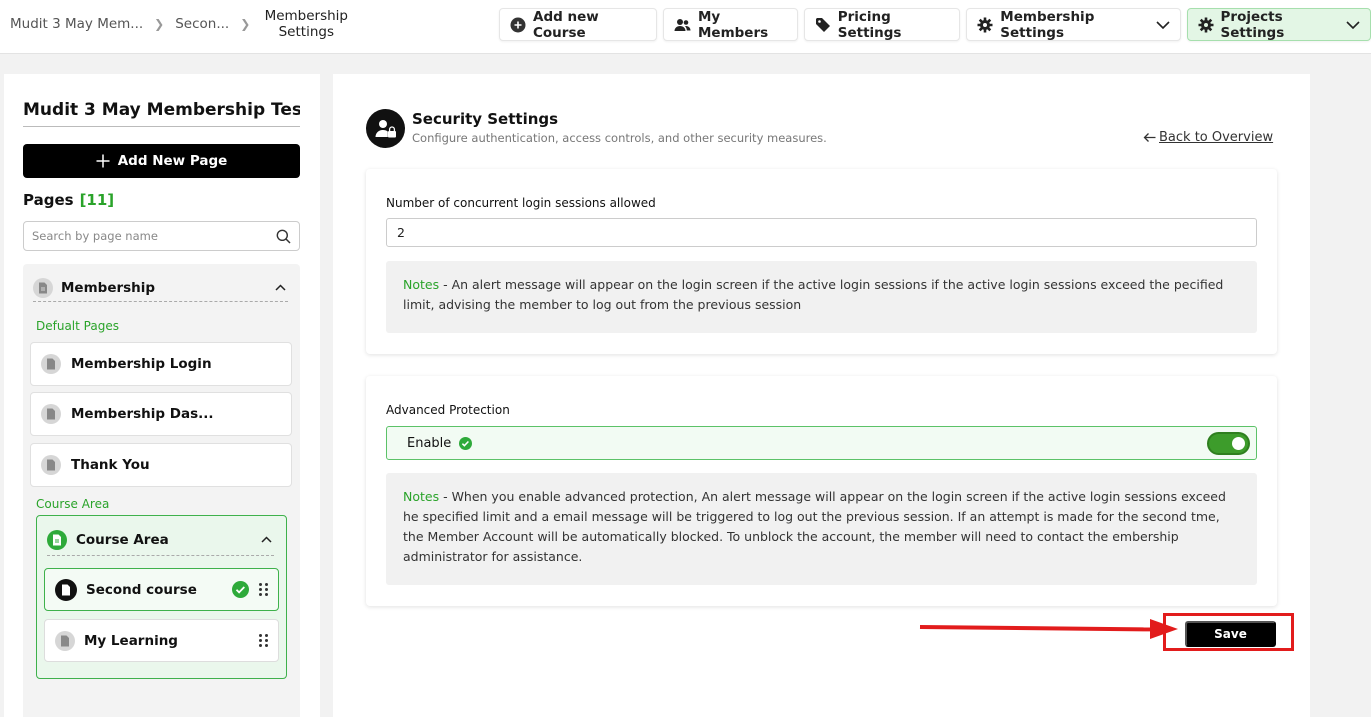  What do you see at coordinates (821, 232) in the screenshot?
I see `sessions-input` at bounding box center [821, 232].